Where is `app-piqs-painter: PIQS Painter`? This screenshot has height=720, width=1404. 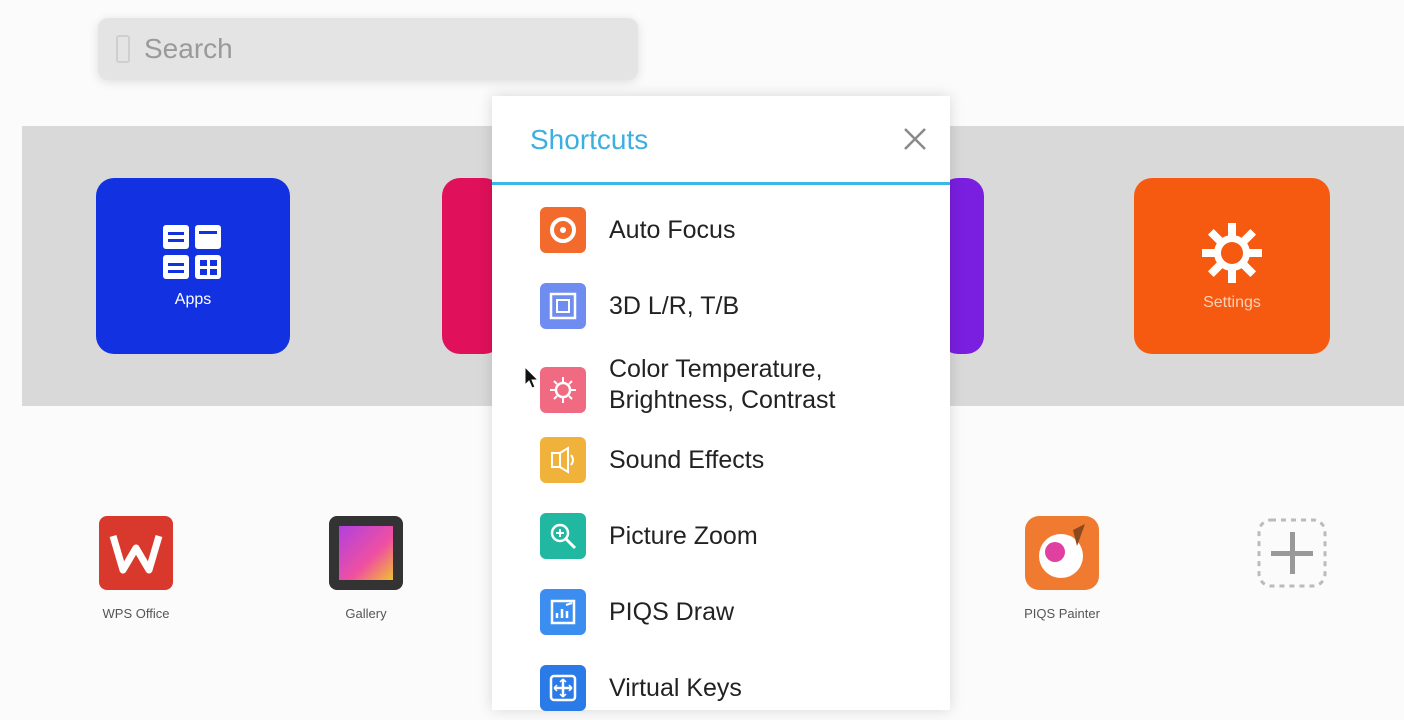 app-piqs-painter: PIQS Painter is located at coordinates (1062, 568).